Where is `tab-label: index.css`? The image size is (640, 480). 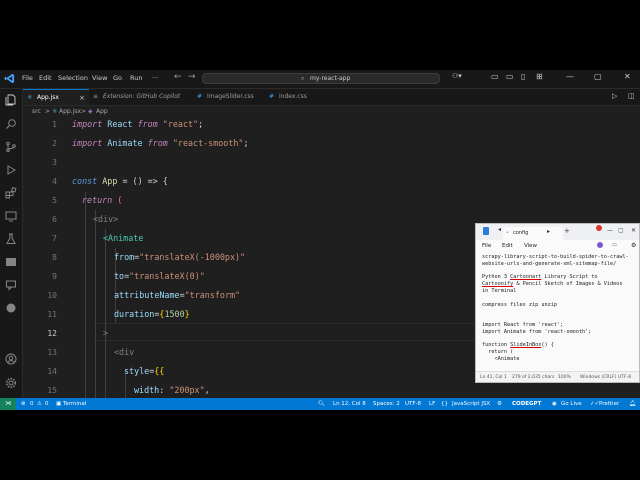 tab-label: index.css is located at coordinates (293, 96).